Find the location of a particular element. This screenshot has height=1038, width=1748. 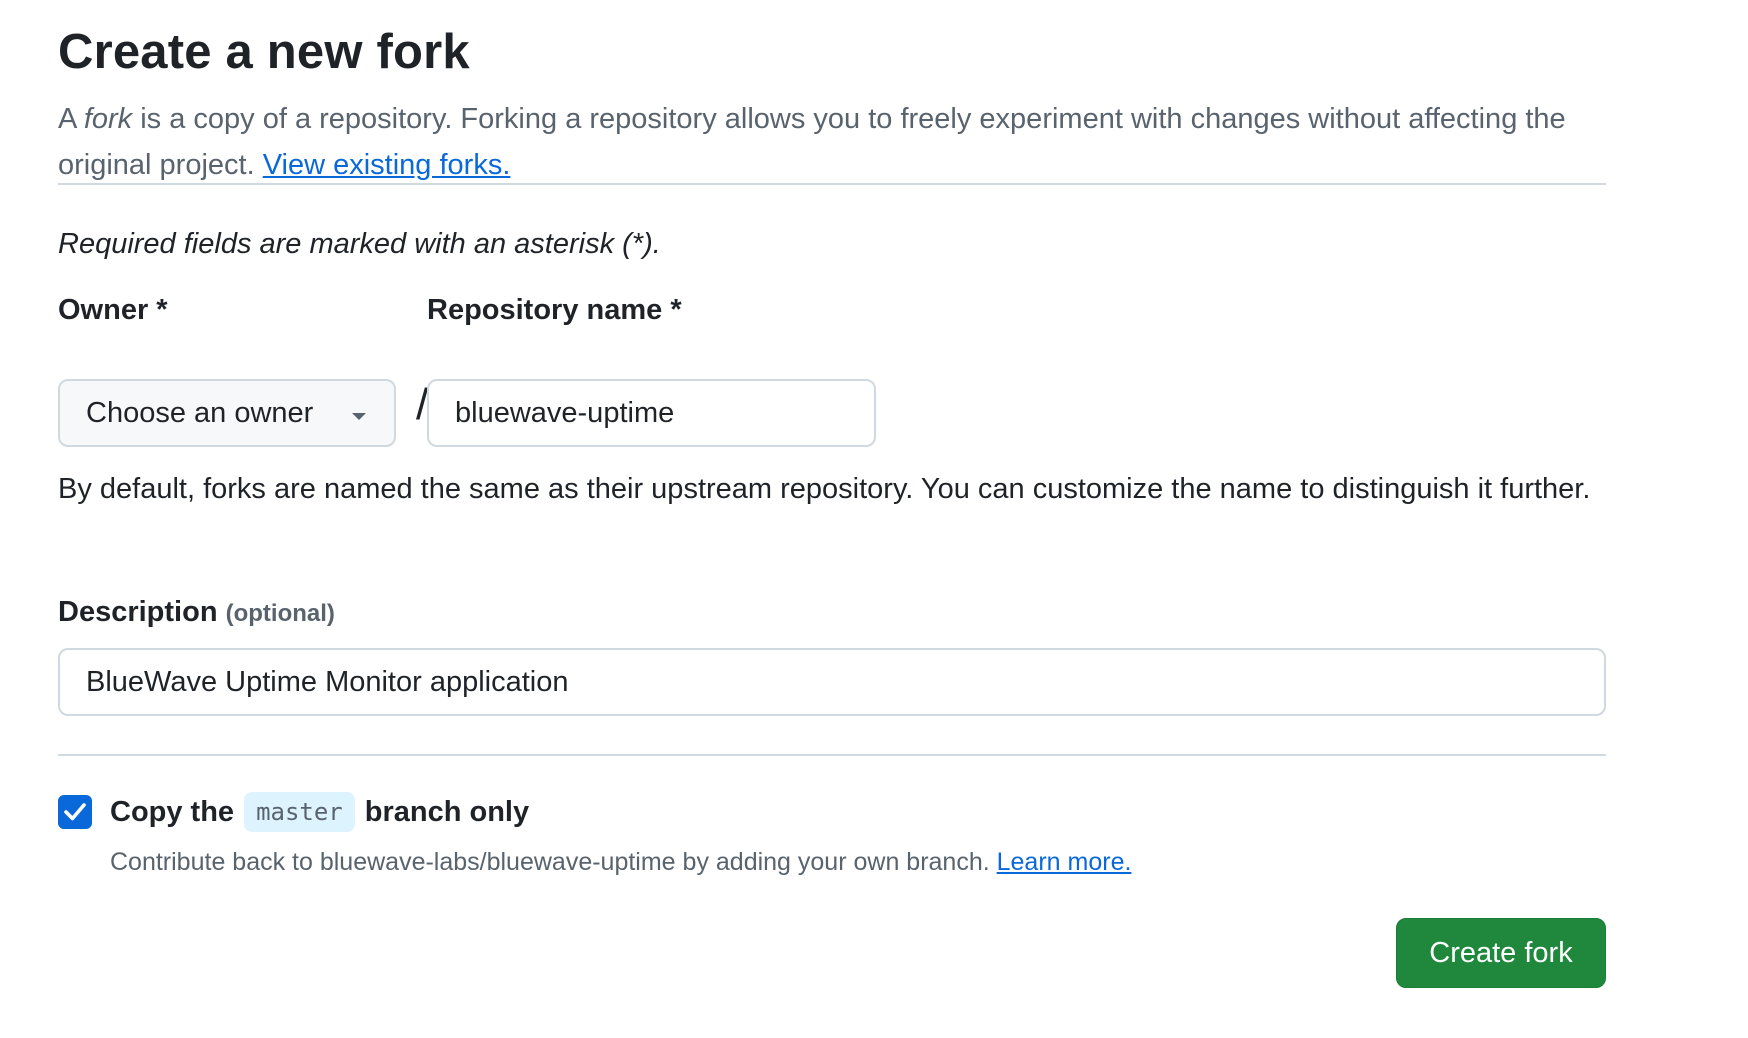

page-title: Create a new fork is located at coordinates (264, 52).